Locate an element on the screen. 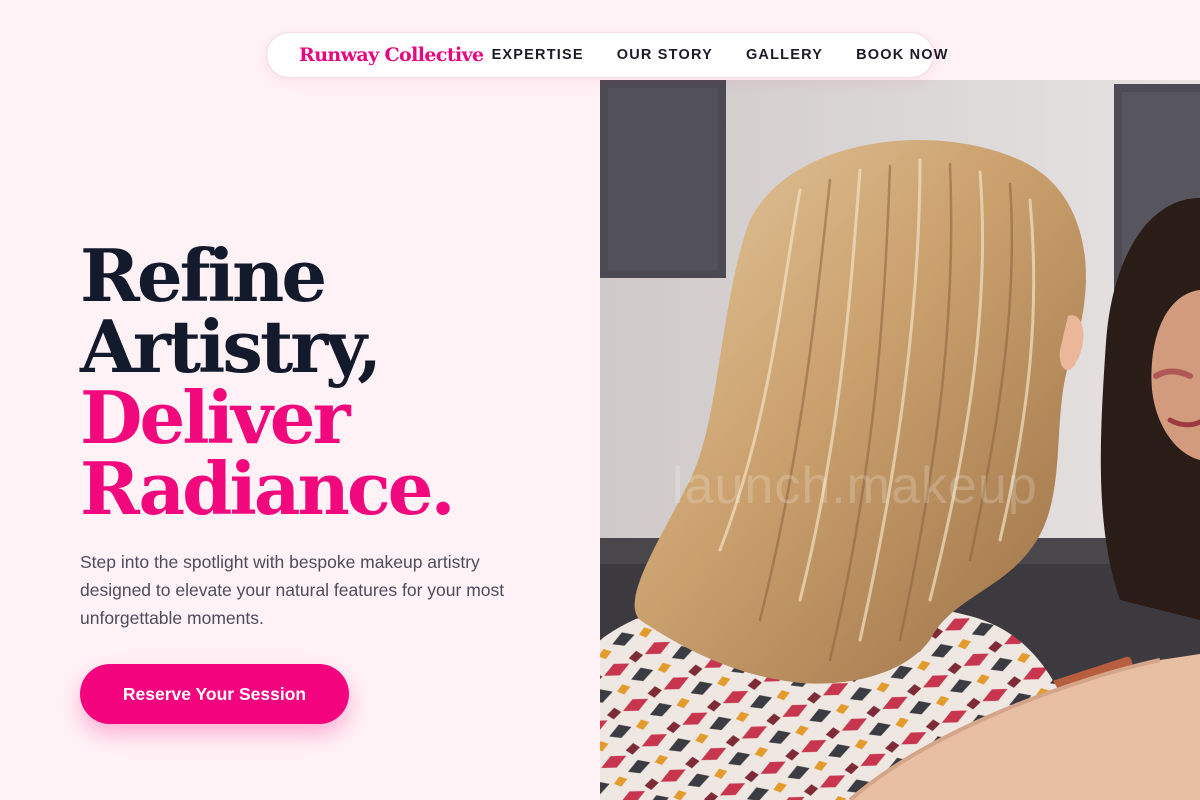 Image resolution: width=1200 pixels, height=800 pixels. headline-line-1: Refine is located at coordinates (203, 275).